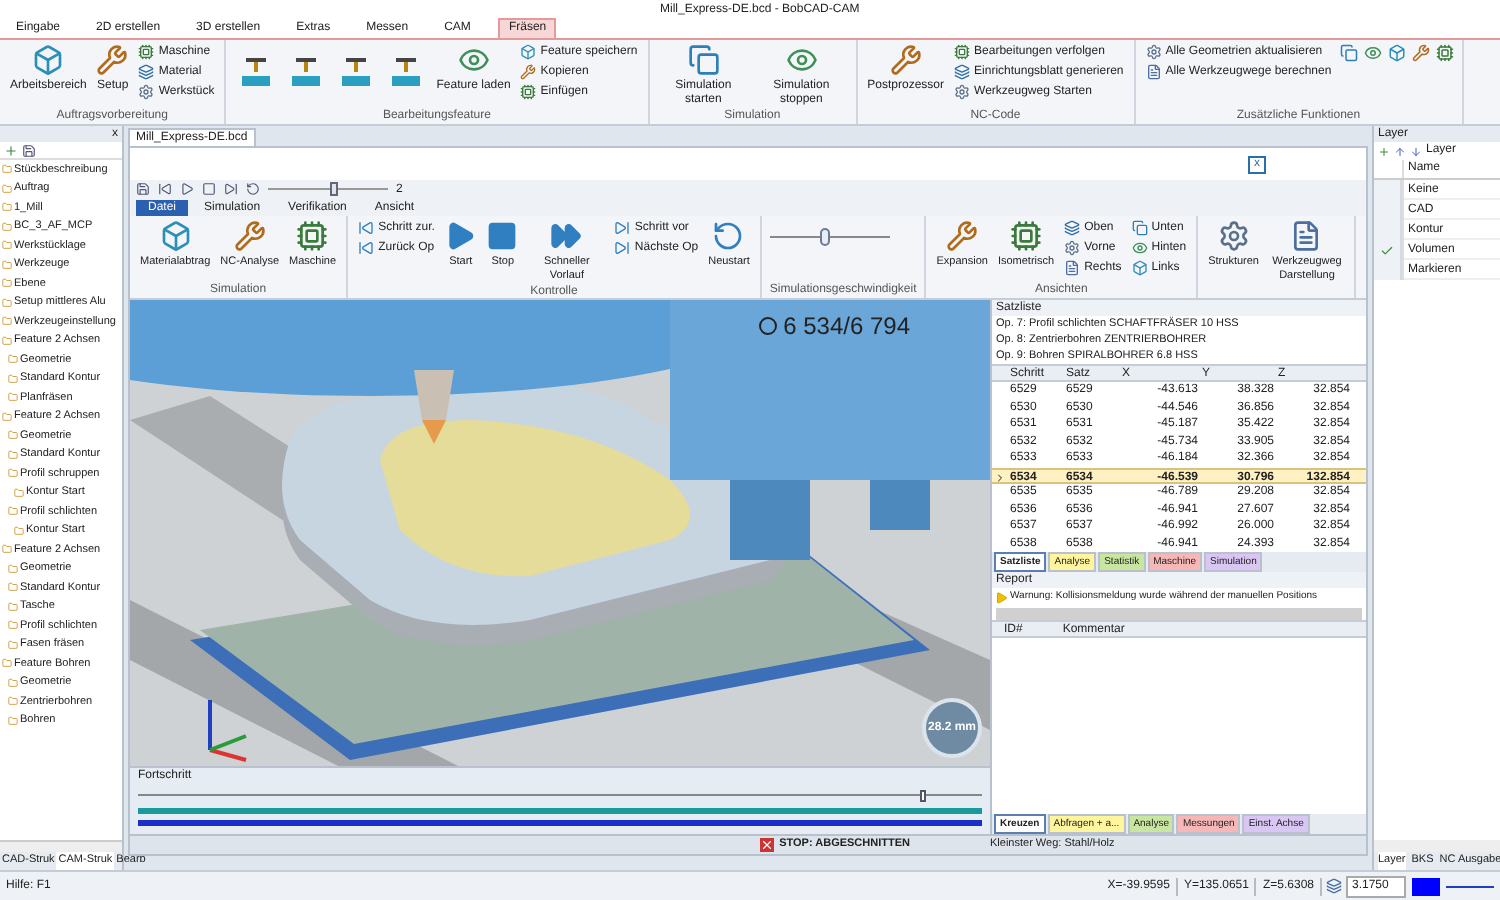 This screenshot has width=1500, height=900. I want to click on arrow-down-icon, so click(1416, 151).